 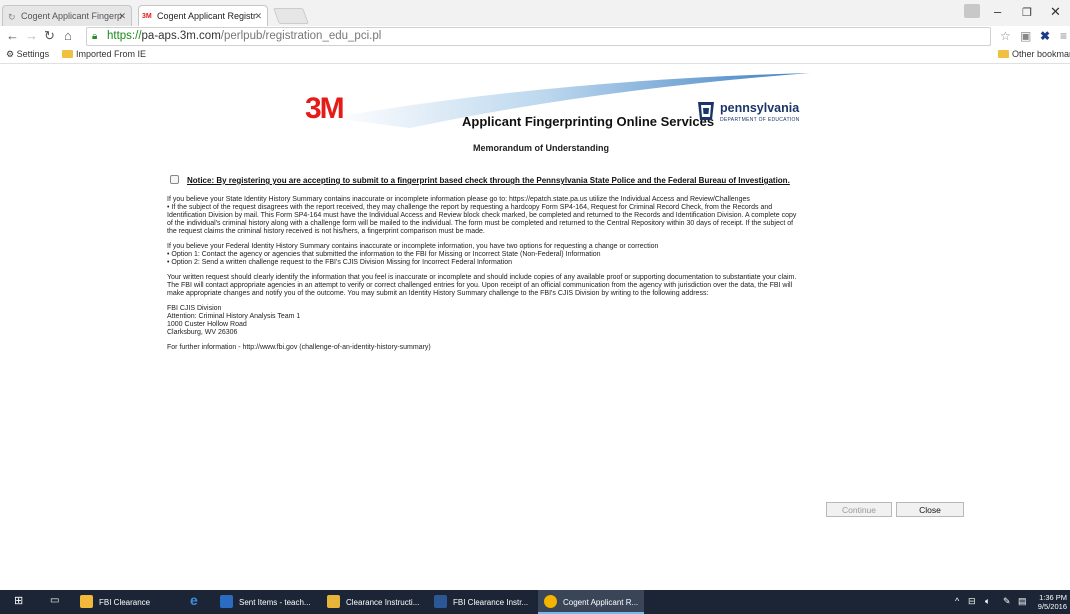 I want to click on chrome-icon, so click(x=550, y=601).